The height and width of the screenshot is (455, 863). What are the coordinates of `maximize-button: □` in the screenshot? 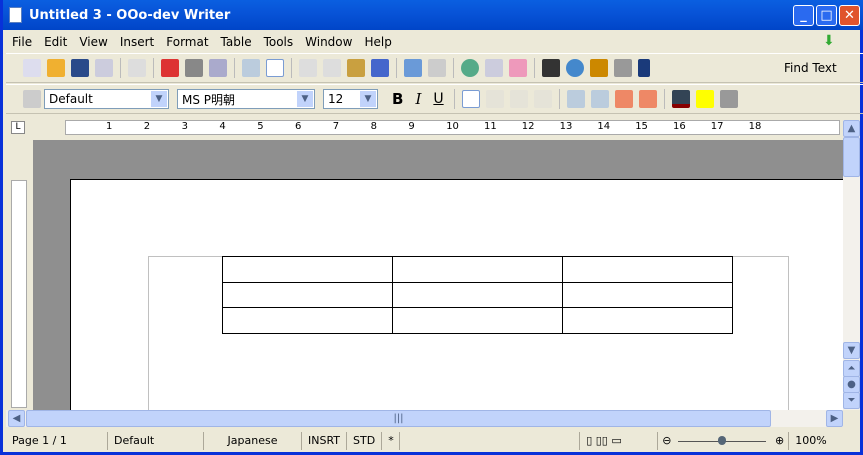 It's located at (826, 15).